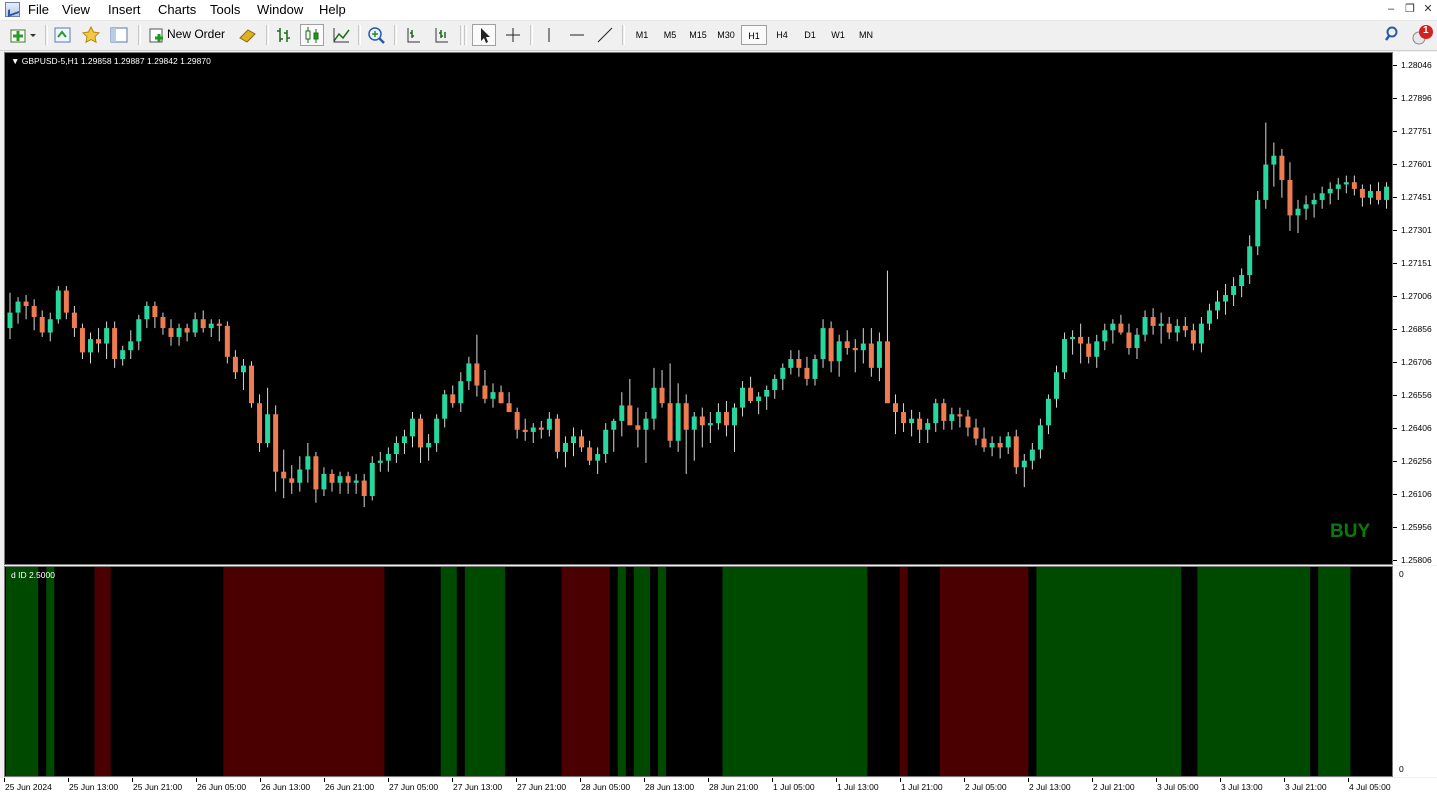 The image size is (1437, 797). Describe the element at coordinates (754, 35) in the screenshot. I see `timeframe-h1: H1` at that location.